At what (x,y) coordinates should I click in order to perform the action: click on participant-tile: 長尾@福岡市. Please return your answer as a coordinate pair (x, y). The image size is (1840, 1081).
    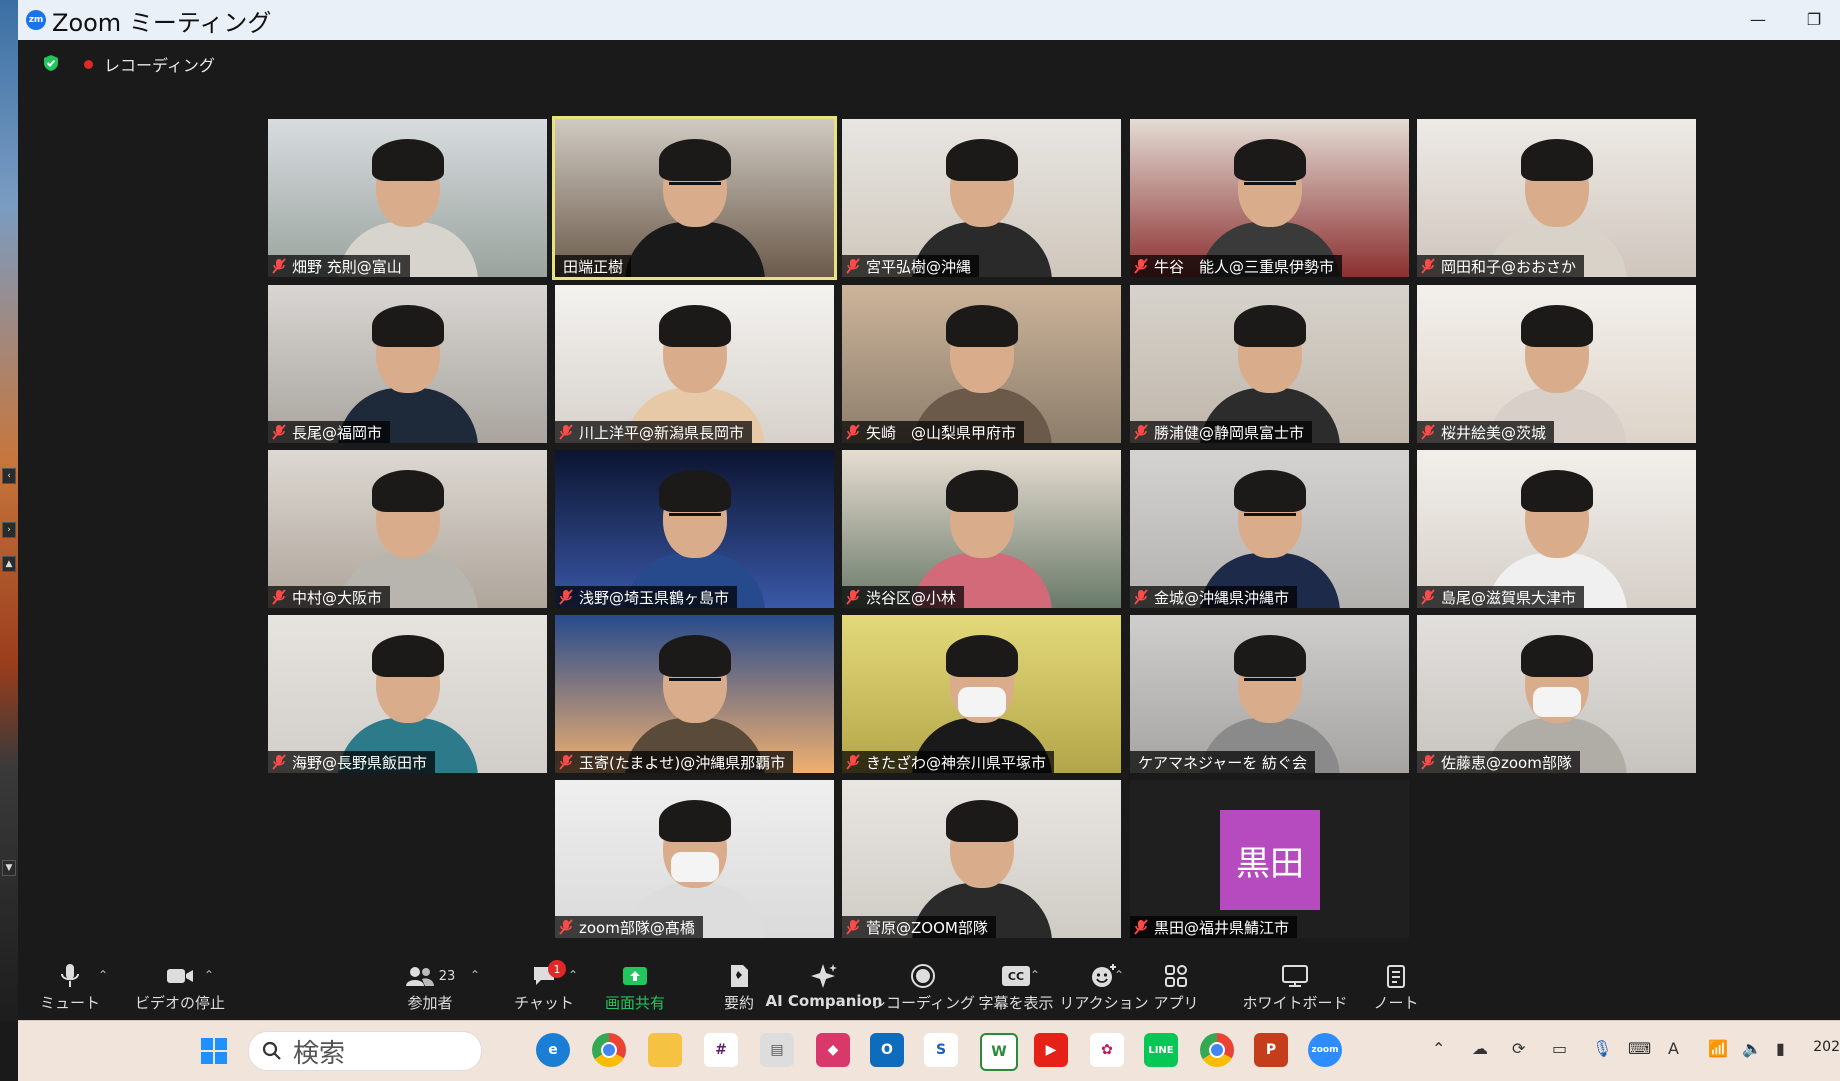
    Looking at the image, I should click on (407, 364).